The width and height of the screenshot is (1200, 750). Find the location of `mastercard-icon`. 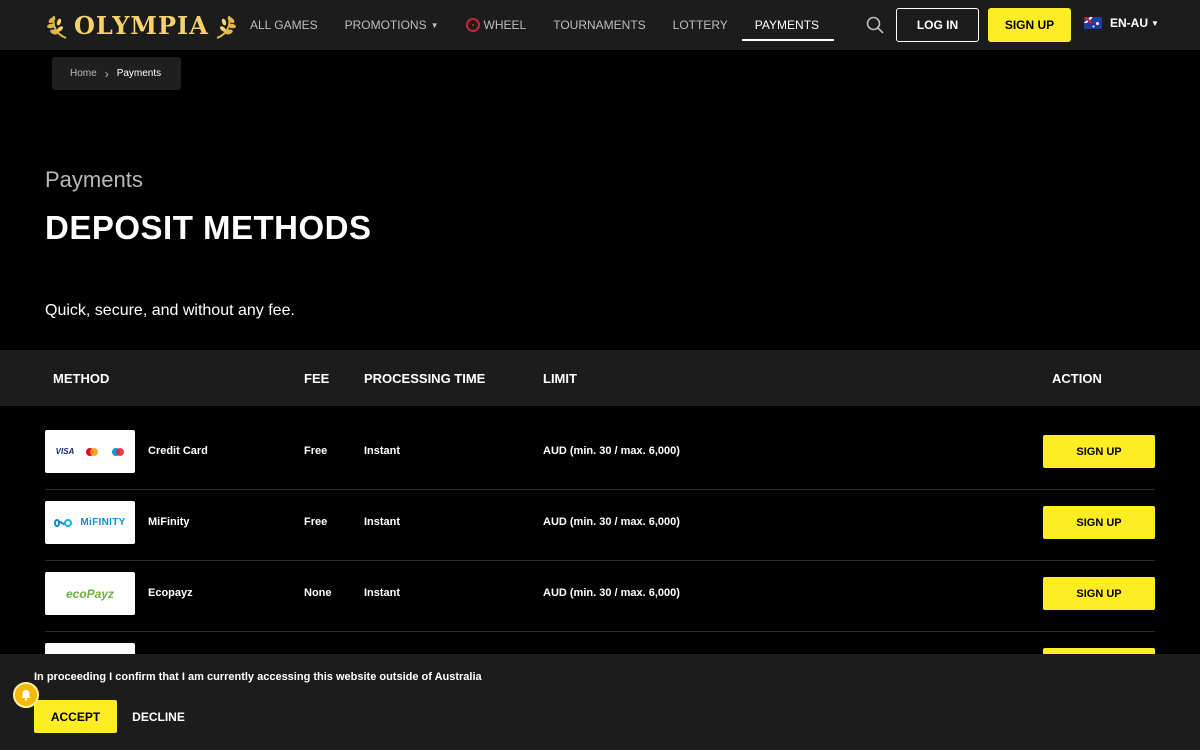

mastercard-icon is located at coordinates (92, 451).